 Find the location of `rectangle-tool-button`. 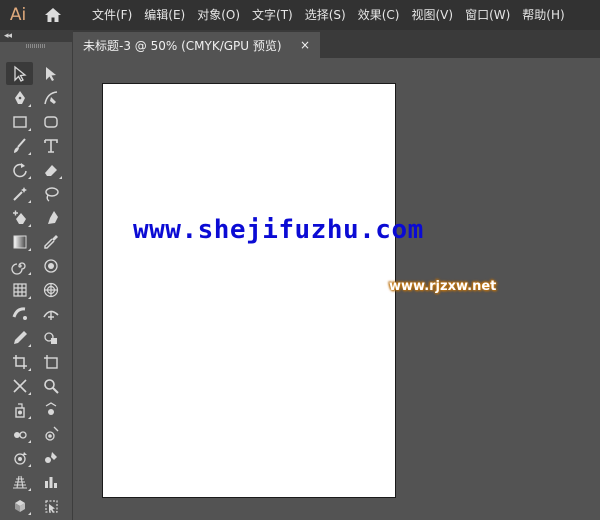

rectangle-tool-button is located at coordinates (19, 121).